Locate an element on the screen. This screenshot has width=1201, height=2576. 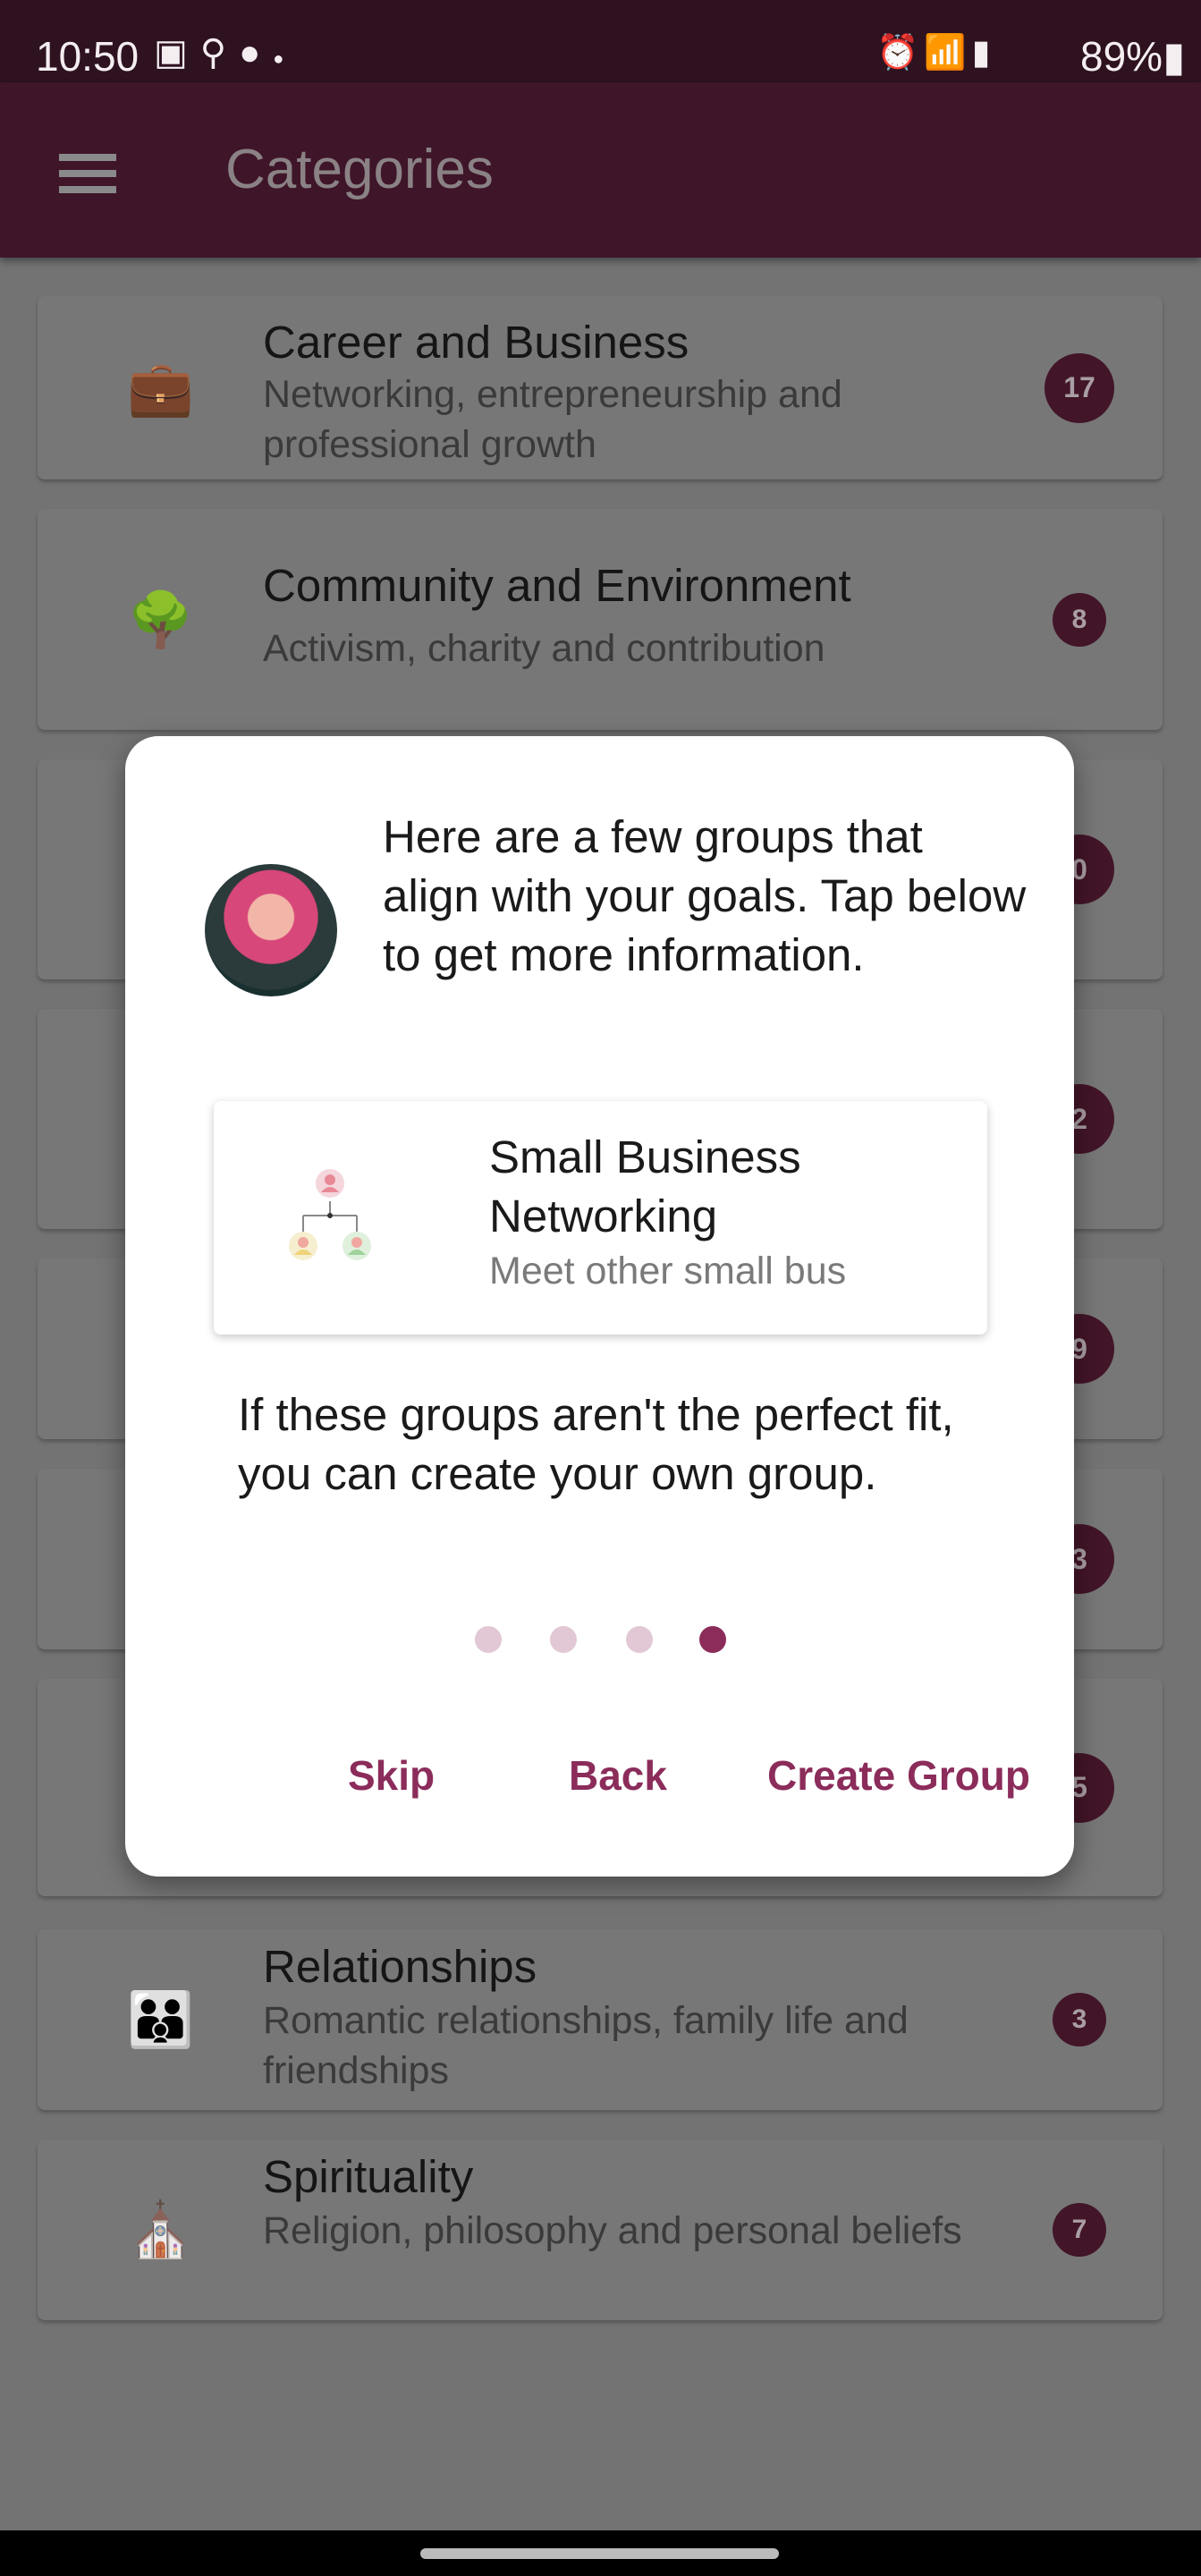
status-bar: 10:50 ▣⚲●● ⏰📶▮ 89%▮ is located at coordinates (600, 41).